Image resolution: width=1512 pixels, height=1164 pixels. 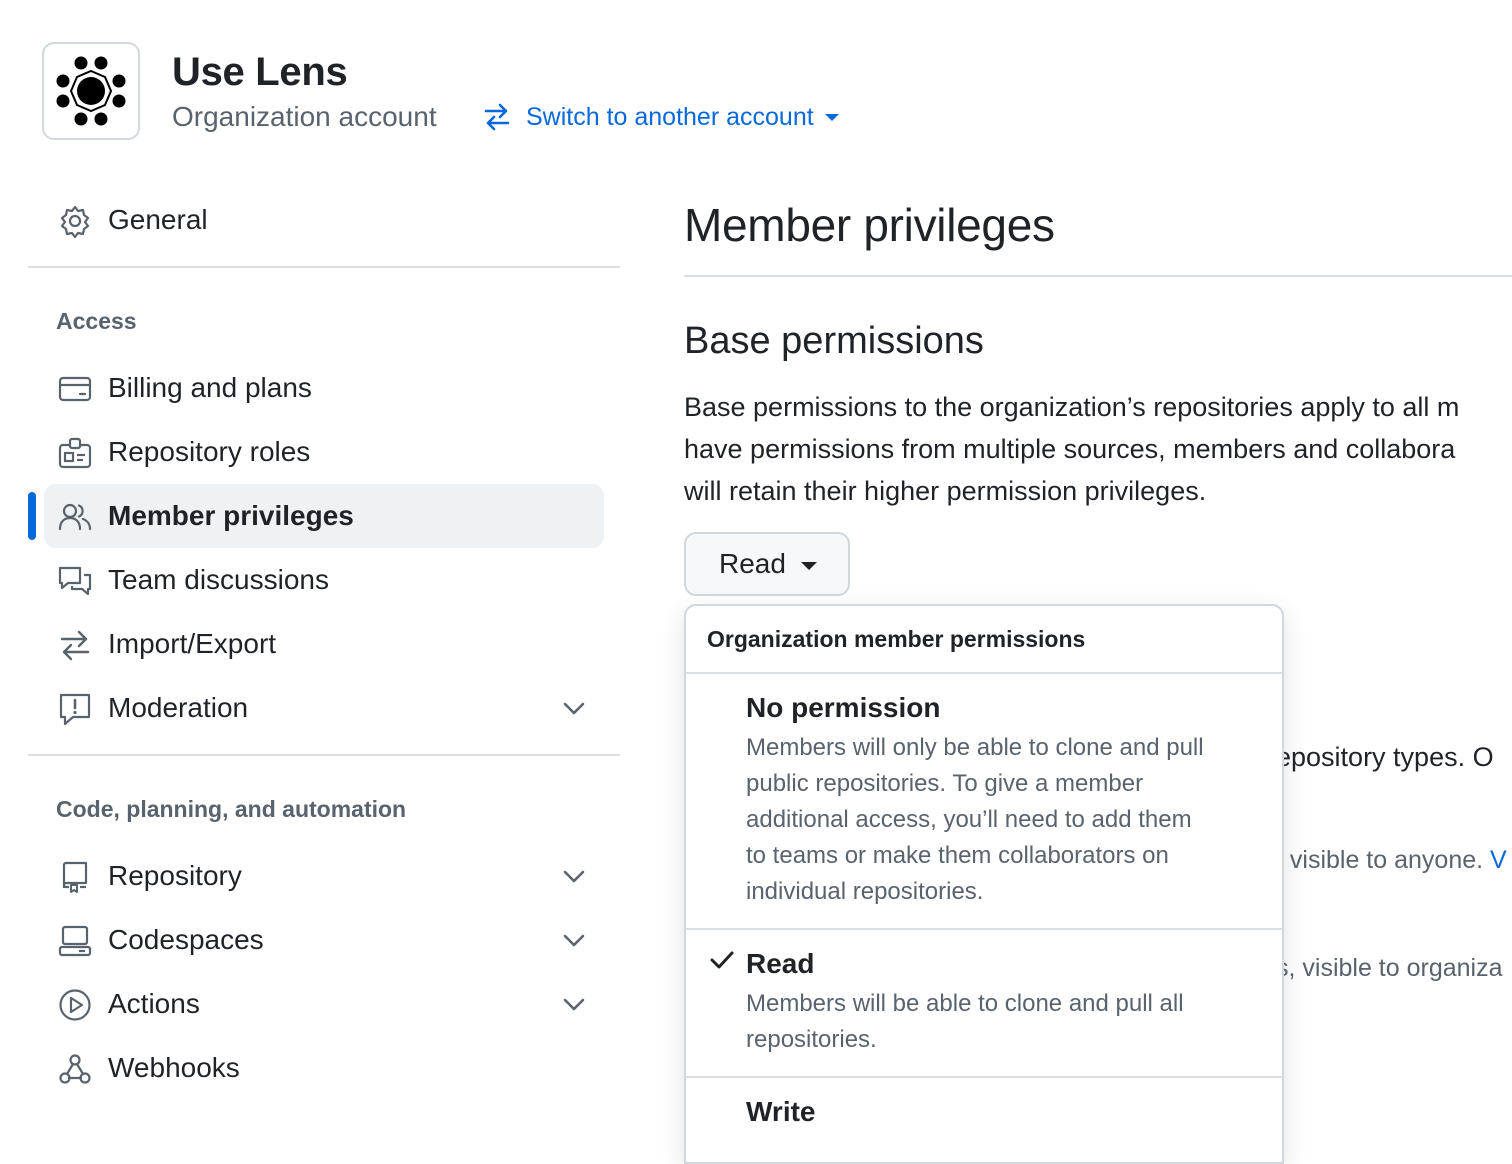 I want to click on sidebar-item-label: Repository, so click(x=175, y=875).